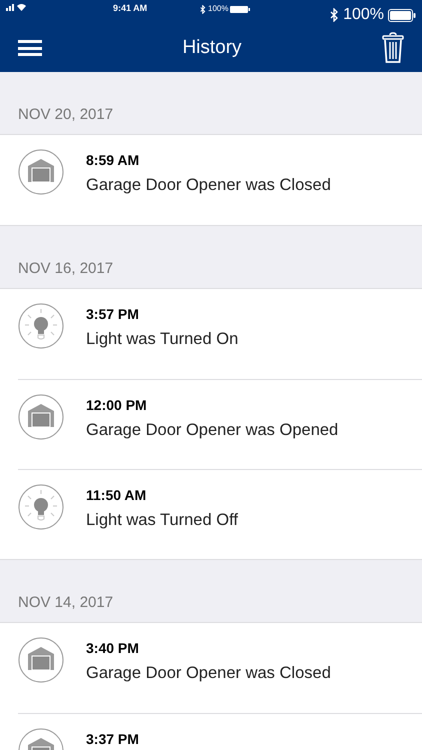  What do you see at coordinates (162, 520) in the screenshot?
I see `event-description: Light was Turned Off` at bounding box center [162, 520].